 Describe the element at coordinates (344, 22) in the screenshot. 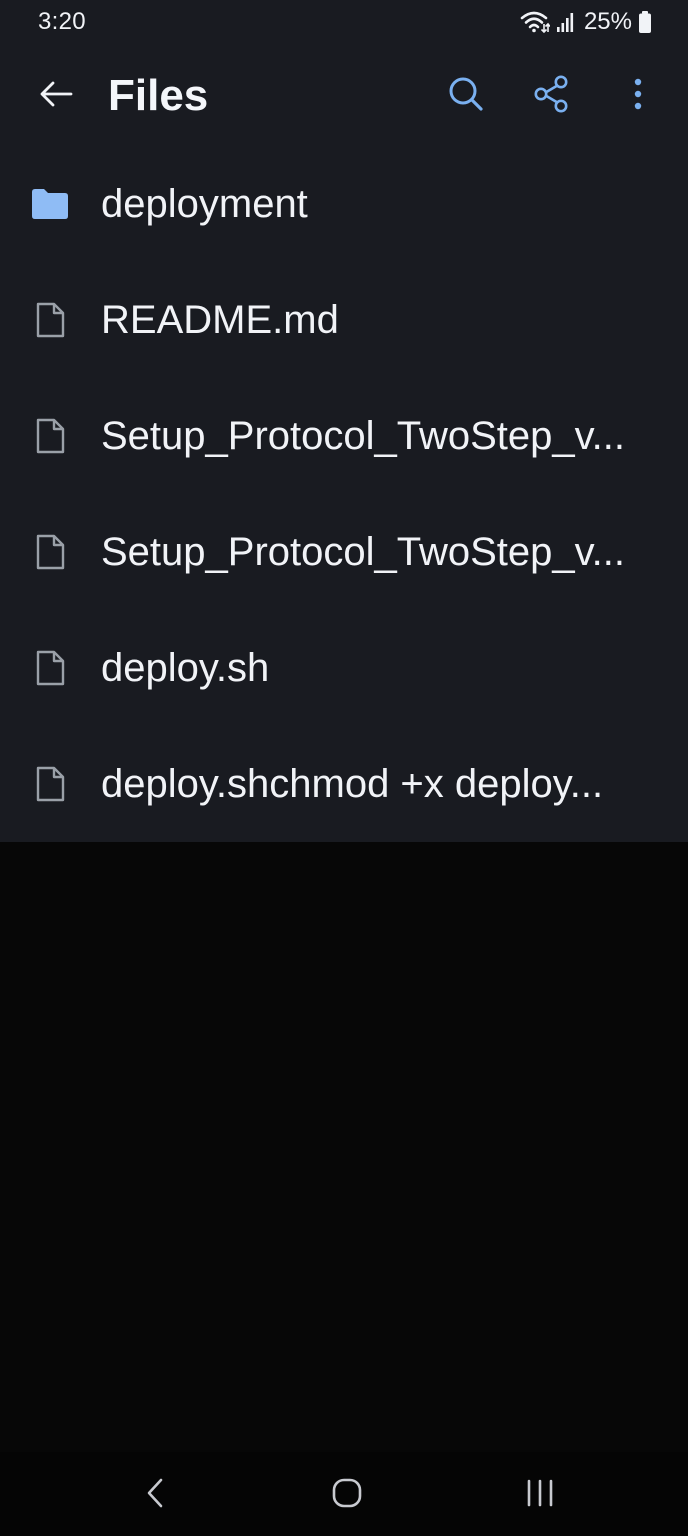

I see `status-bar: 3:20 25%` at that location.